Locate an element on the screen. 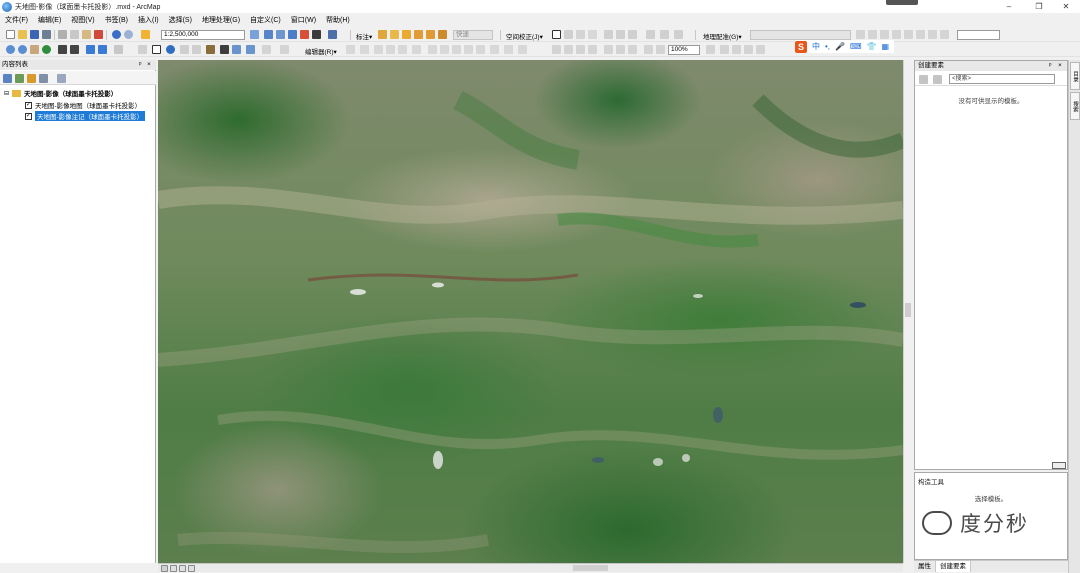 The height and width of the screenshot is (573, 1080). template-filter-icon is located at coordinates (937, 79).